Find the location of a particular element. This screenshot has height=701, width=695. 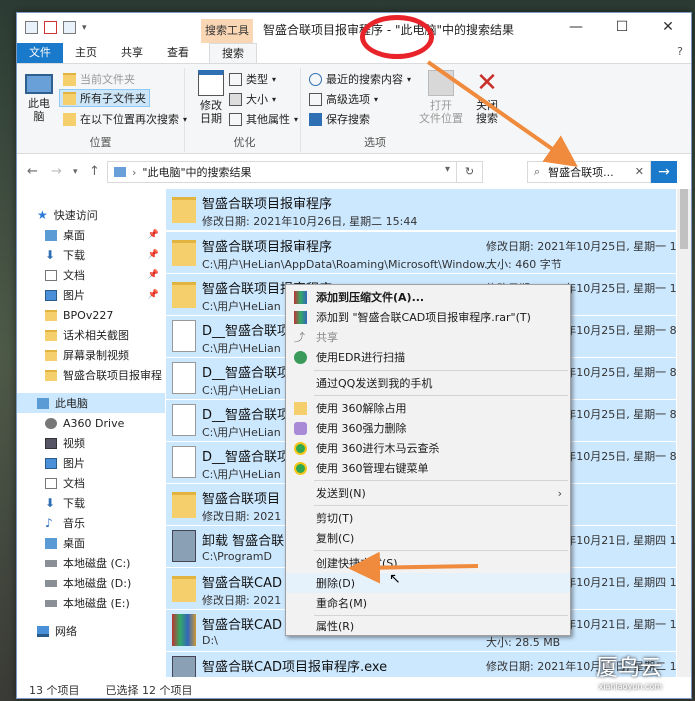

close-search-button: ✕ 关闭 搜索 is located at coordinates (487, 97).